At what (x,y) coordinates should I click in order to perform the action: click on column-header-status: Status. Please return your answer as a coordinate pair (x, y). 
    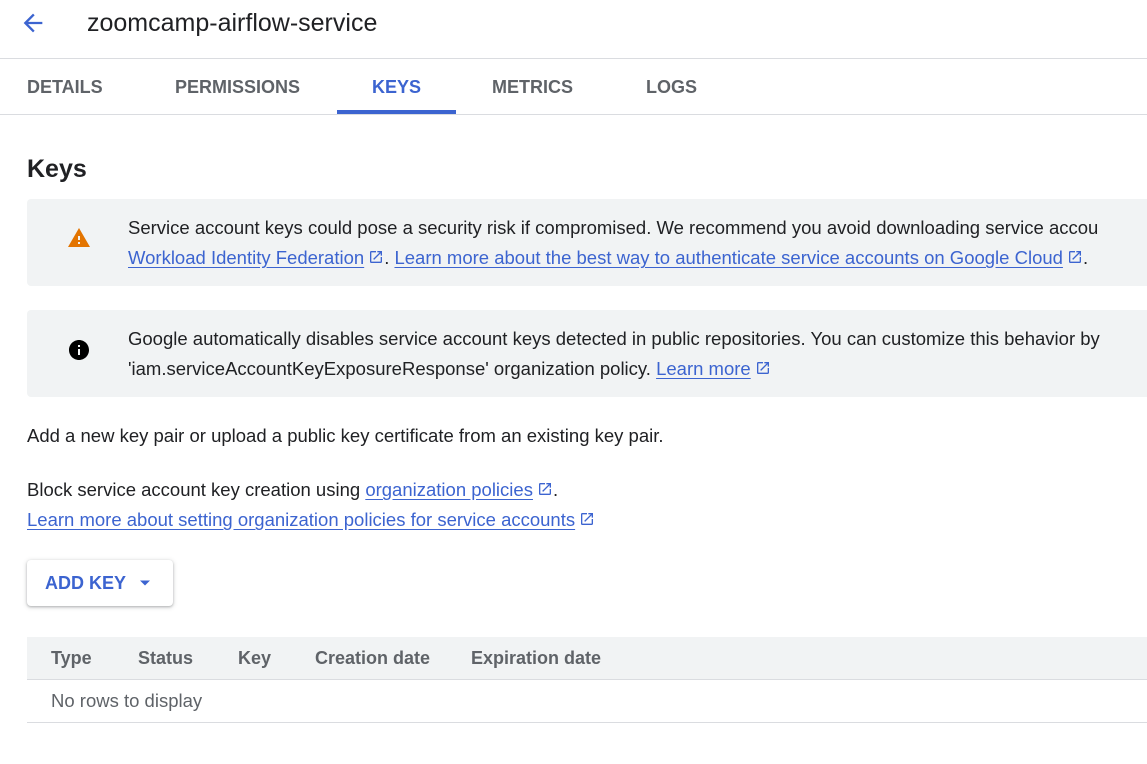
    Looking at the image, I should click on (165, 658).